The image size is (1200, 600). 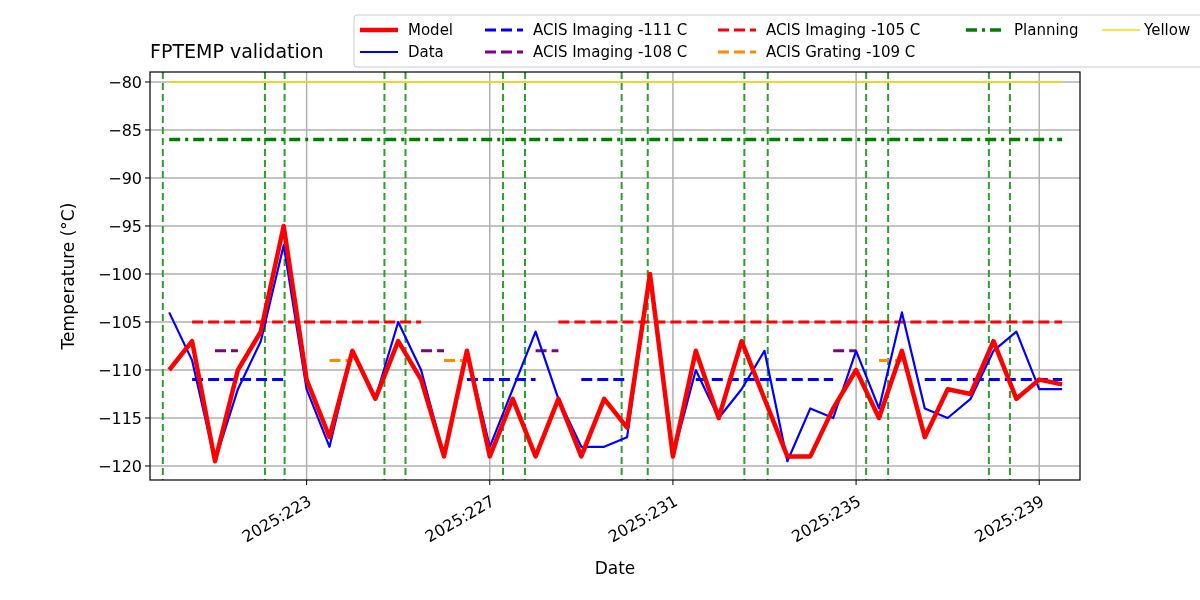 I want to click on legend-label: ACIS Imaging -111 C, so click(x=610, y=30).